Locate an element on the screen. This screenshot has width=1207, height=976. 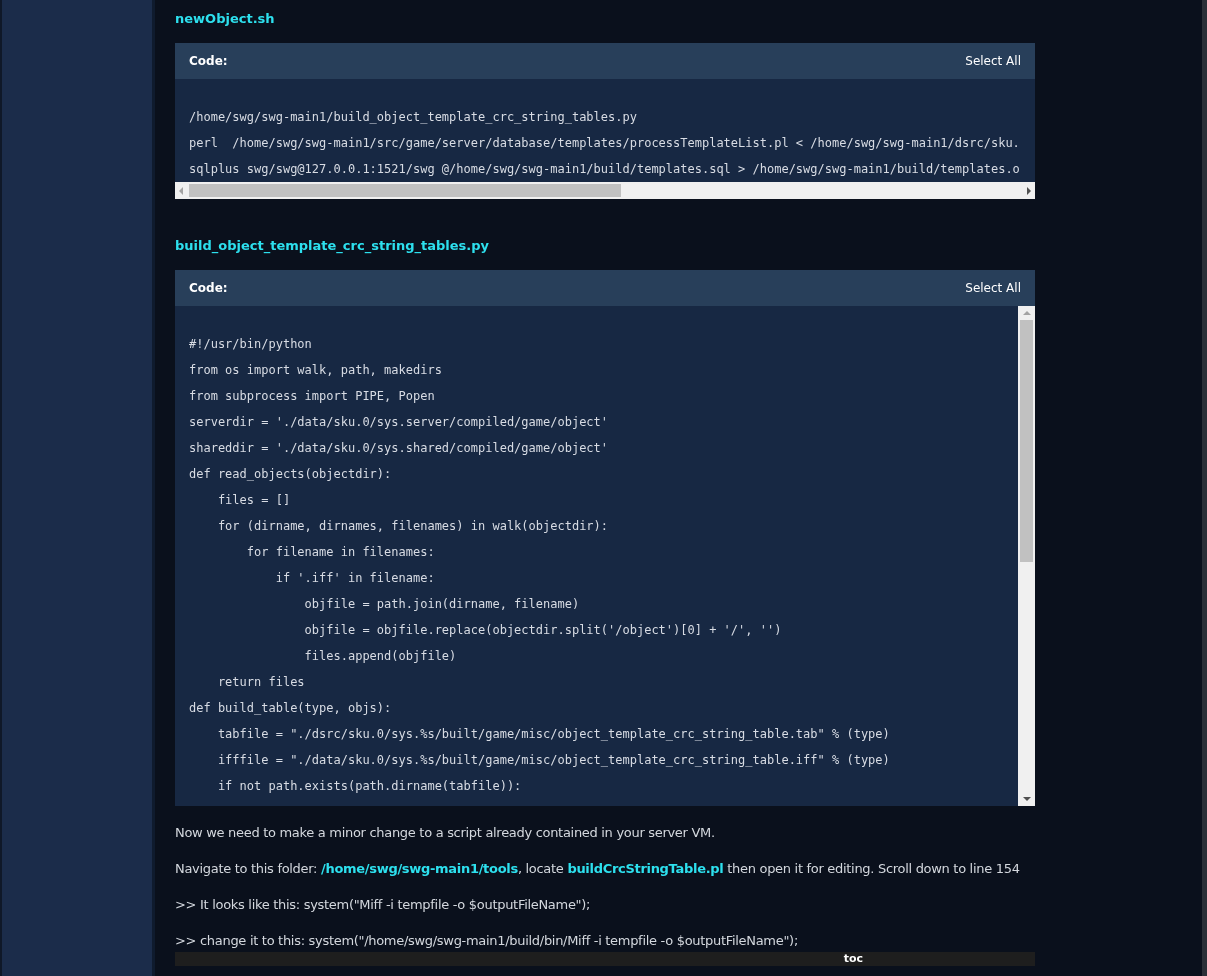
code-line: objfile = objfile.replace(objectdir.split('/object')[0] + '/', '') is located at coordinates (543, 630).